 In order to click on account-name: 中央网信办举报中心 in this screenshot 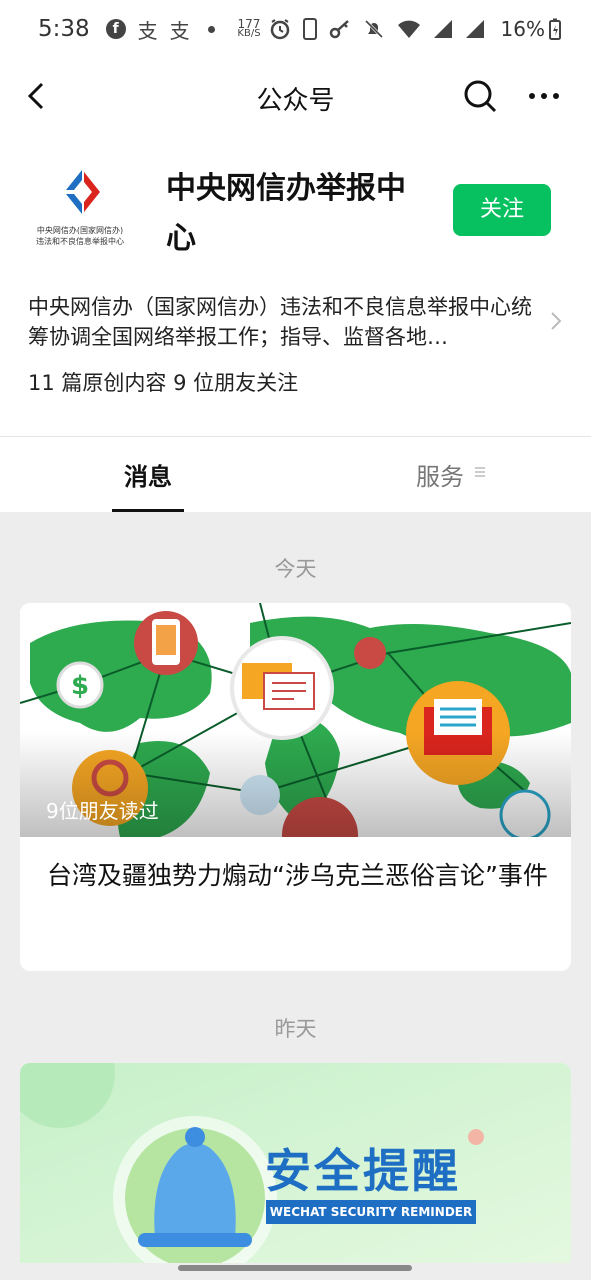, I will do `click(286, 213)`.